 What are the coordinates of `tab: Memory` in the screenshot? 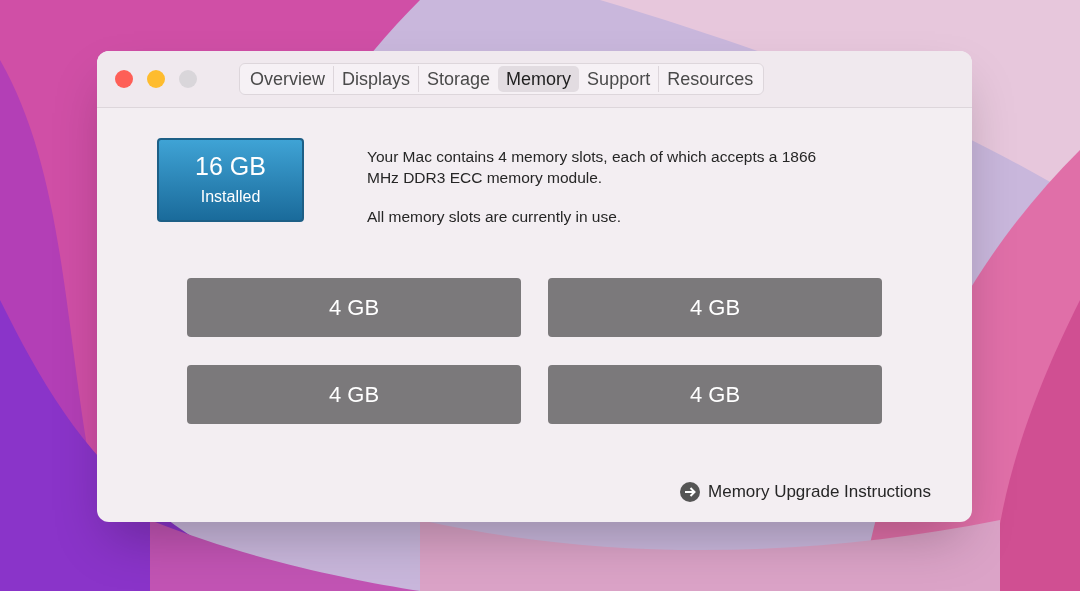 It's located at (539, 79).